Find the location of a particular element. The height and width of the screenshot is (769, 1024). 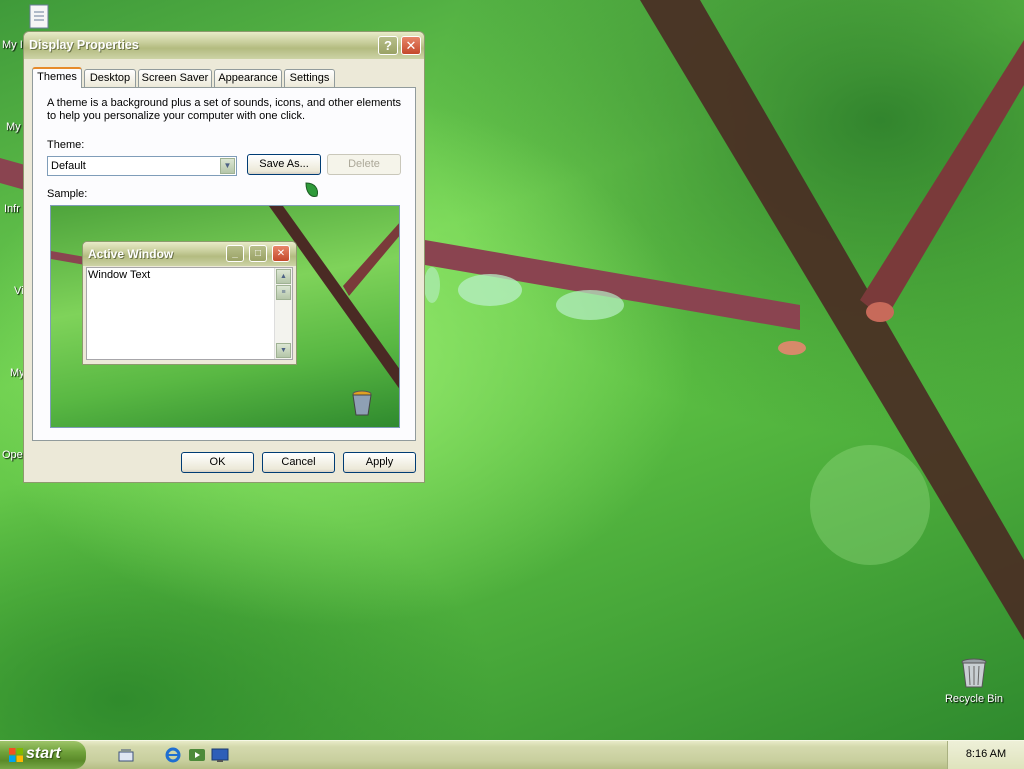

cancel-button: Cancel is located at coordinates (298, 462).